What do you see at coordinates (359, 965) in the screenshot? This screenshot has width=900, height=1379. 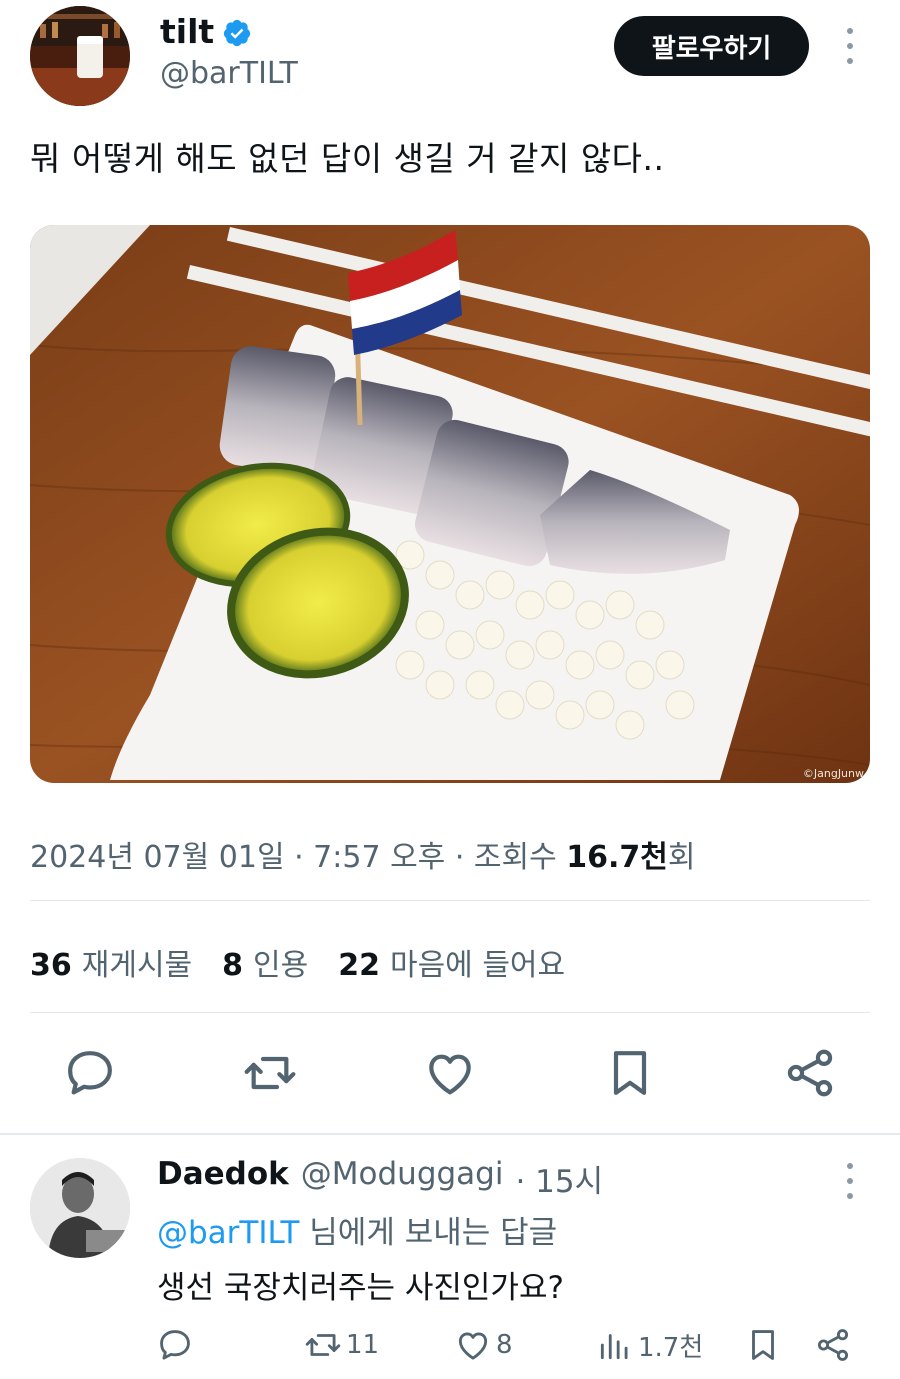 I see `likes-count: 22` at bounding box center [359, 965].